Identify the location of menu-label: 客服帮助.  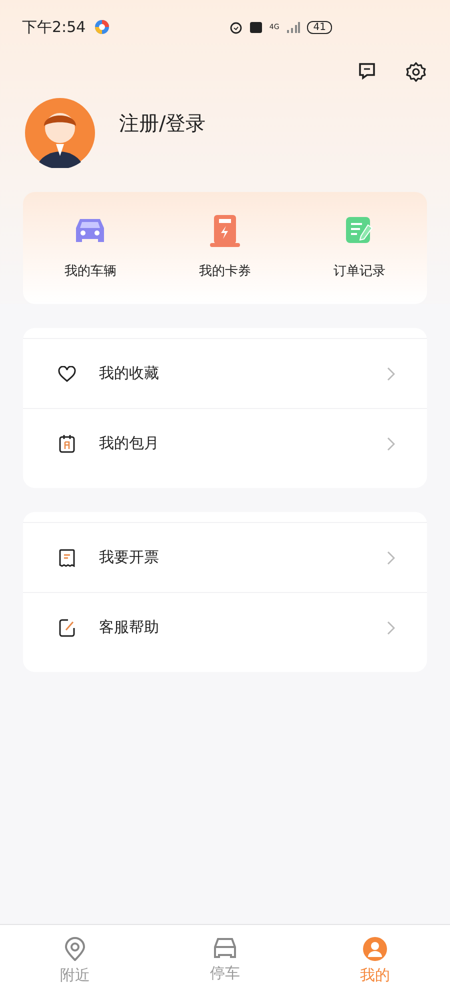
(129, 627).